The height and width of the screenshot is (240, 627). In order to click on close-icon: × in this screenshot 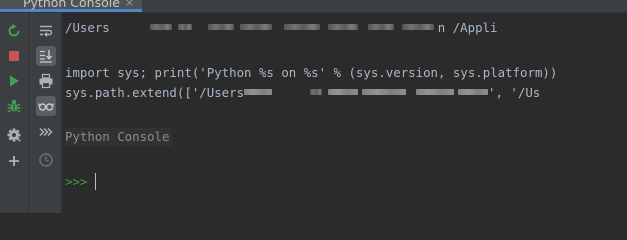, I will do `click(129, 6)`.